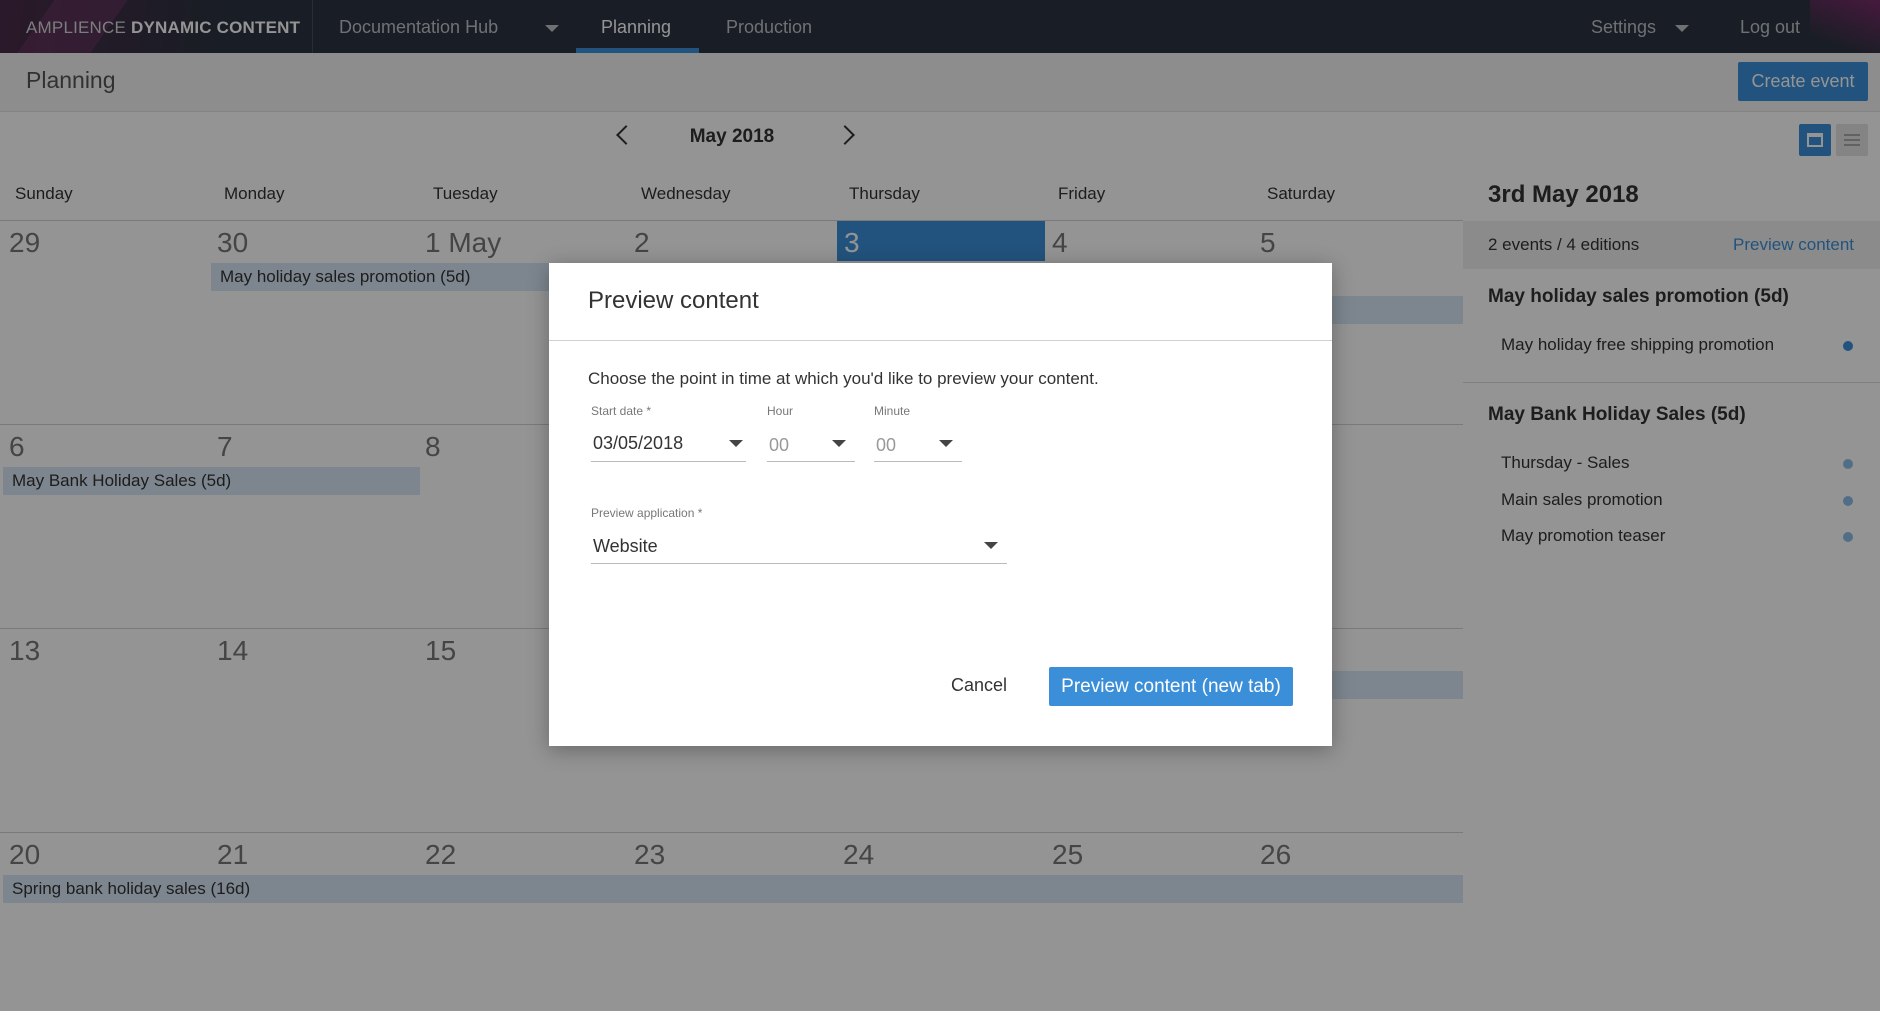  I want to click on hour-value: 00, so click(779, 445).